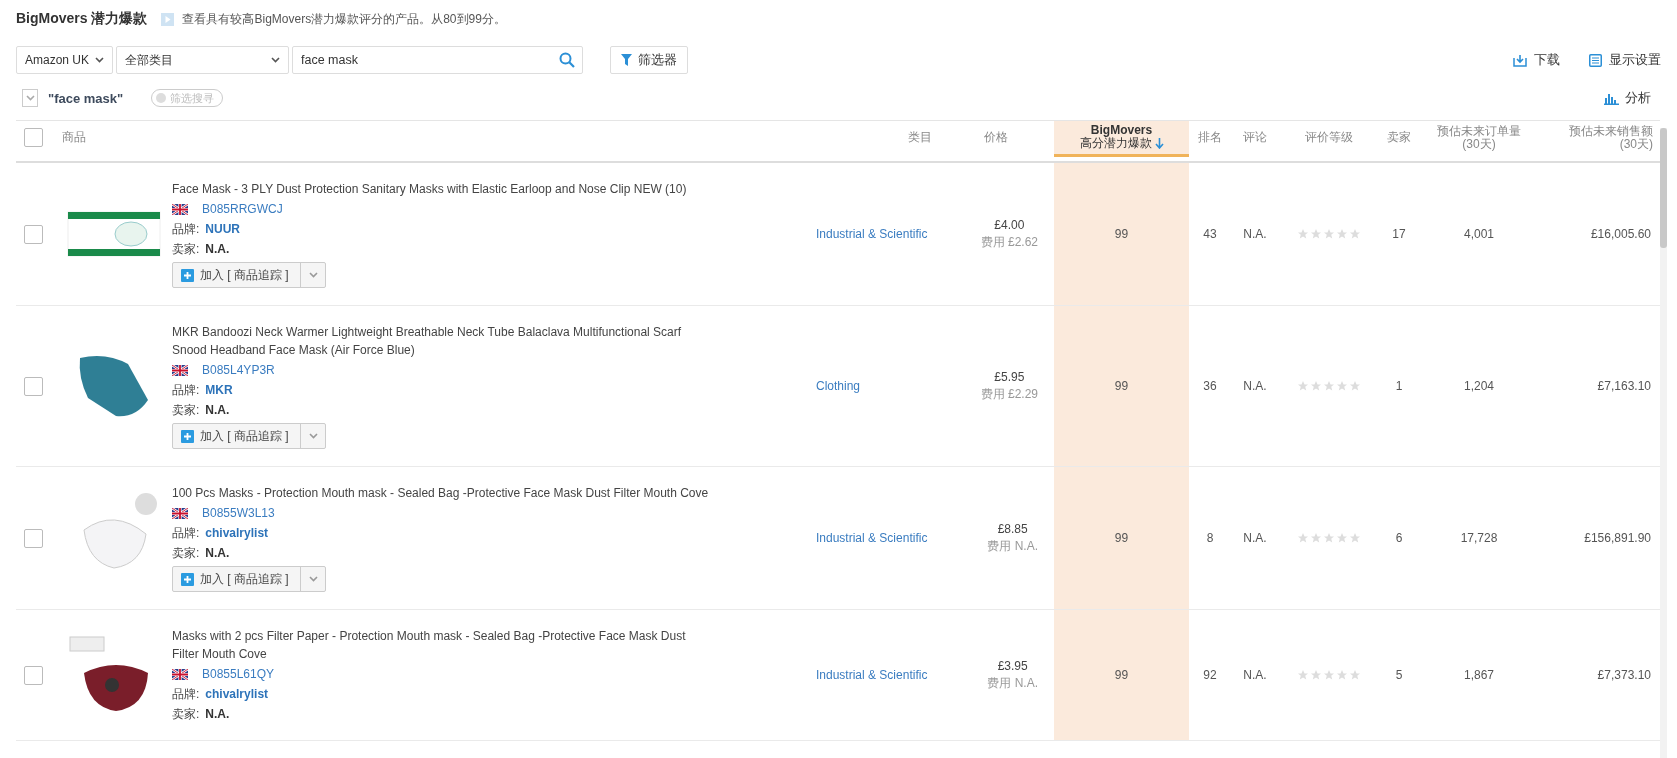 The height and width of the screenshot is (758, 1677). I want to click on select-dropdown, so click(30, 98).